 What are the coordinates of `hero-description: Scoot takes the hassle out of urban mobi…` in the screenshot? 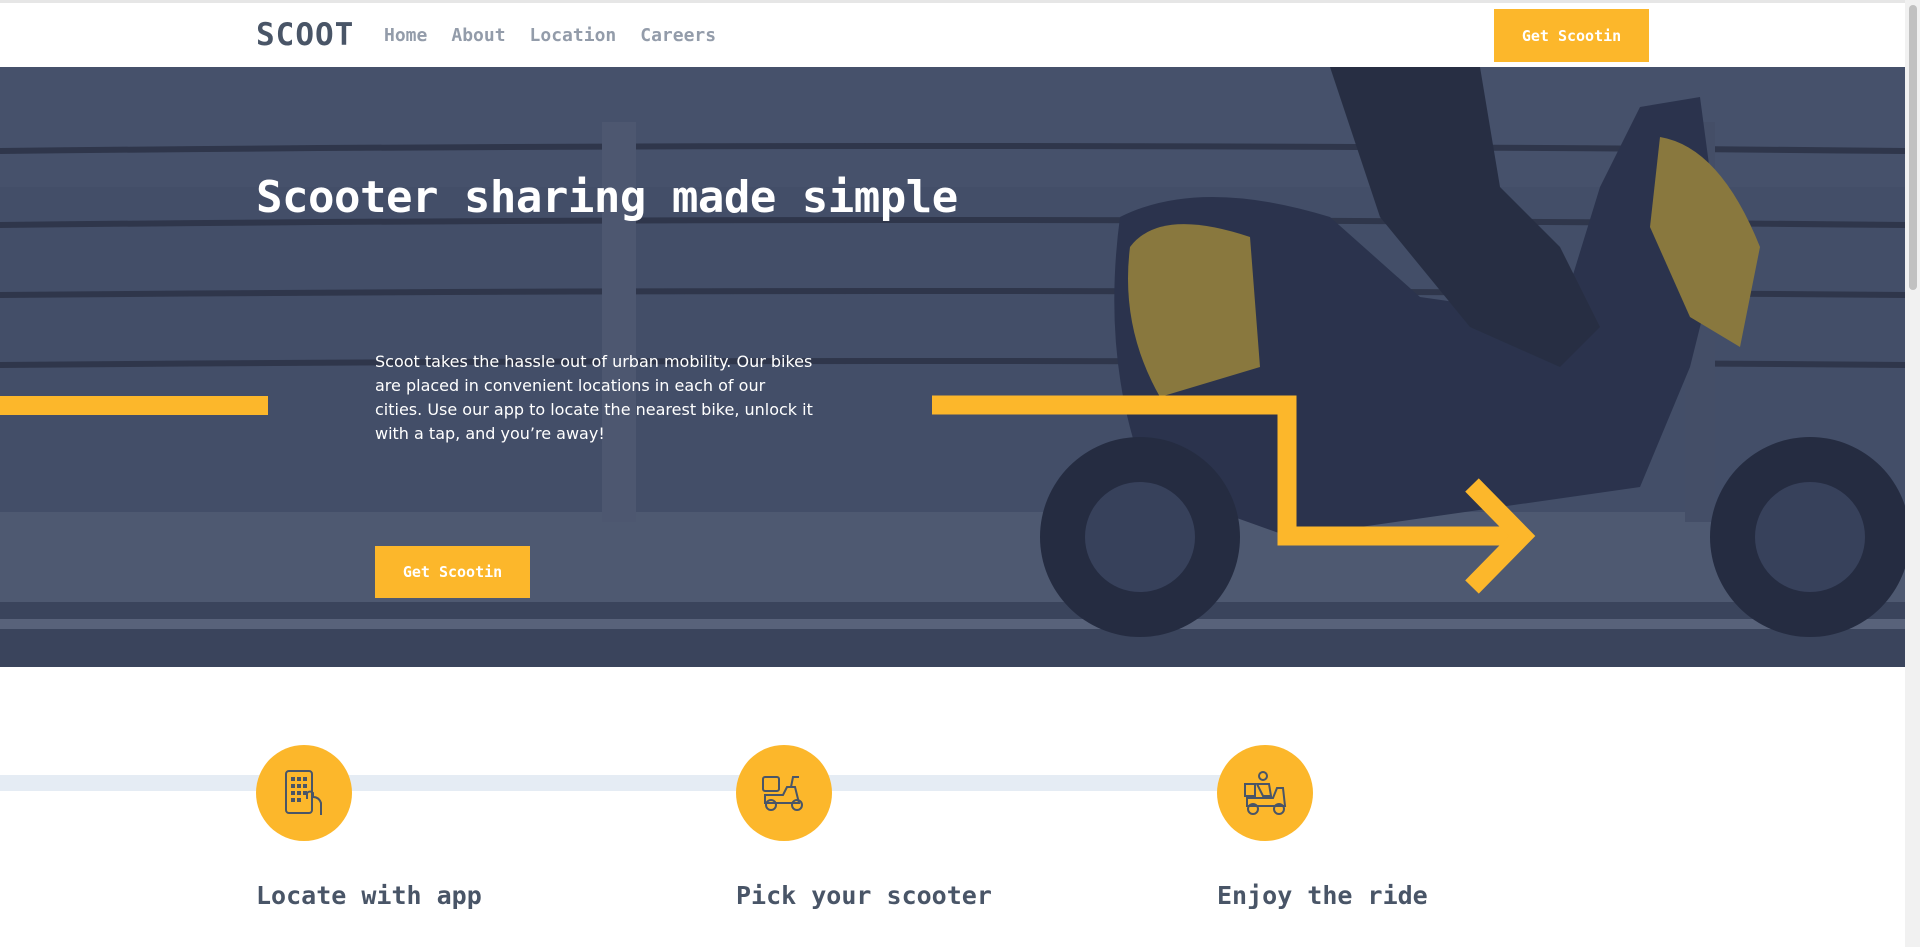 It's located at (594, 397).